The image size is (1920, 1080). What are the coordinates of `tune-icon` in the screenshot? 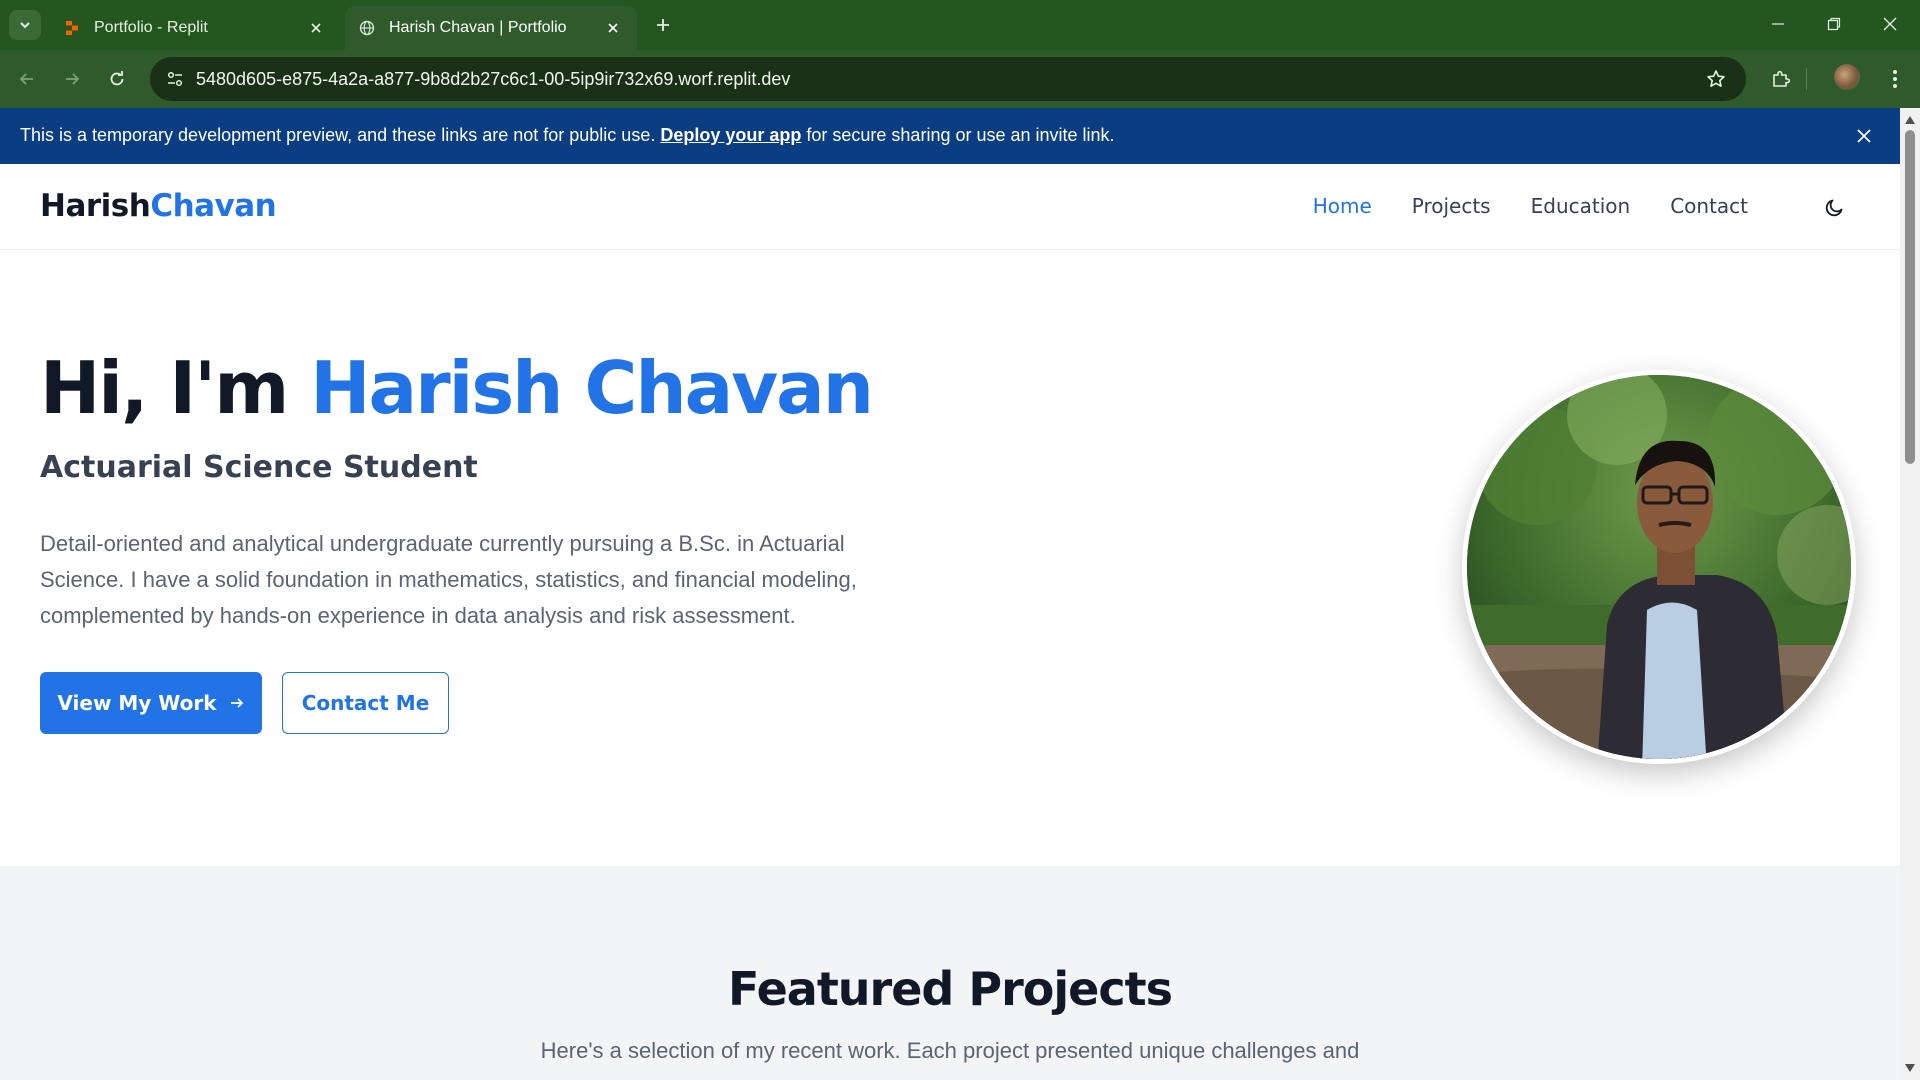 It's located at (175, 79).